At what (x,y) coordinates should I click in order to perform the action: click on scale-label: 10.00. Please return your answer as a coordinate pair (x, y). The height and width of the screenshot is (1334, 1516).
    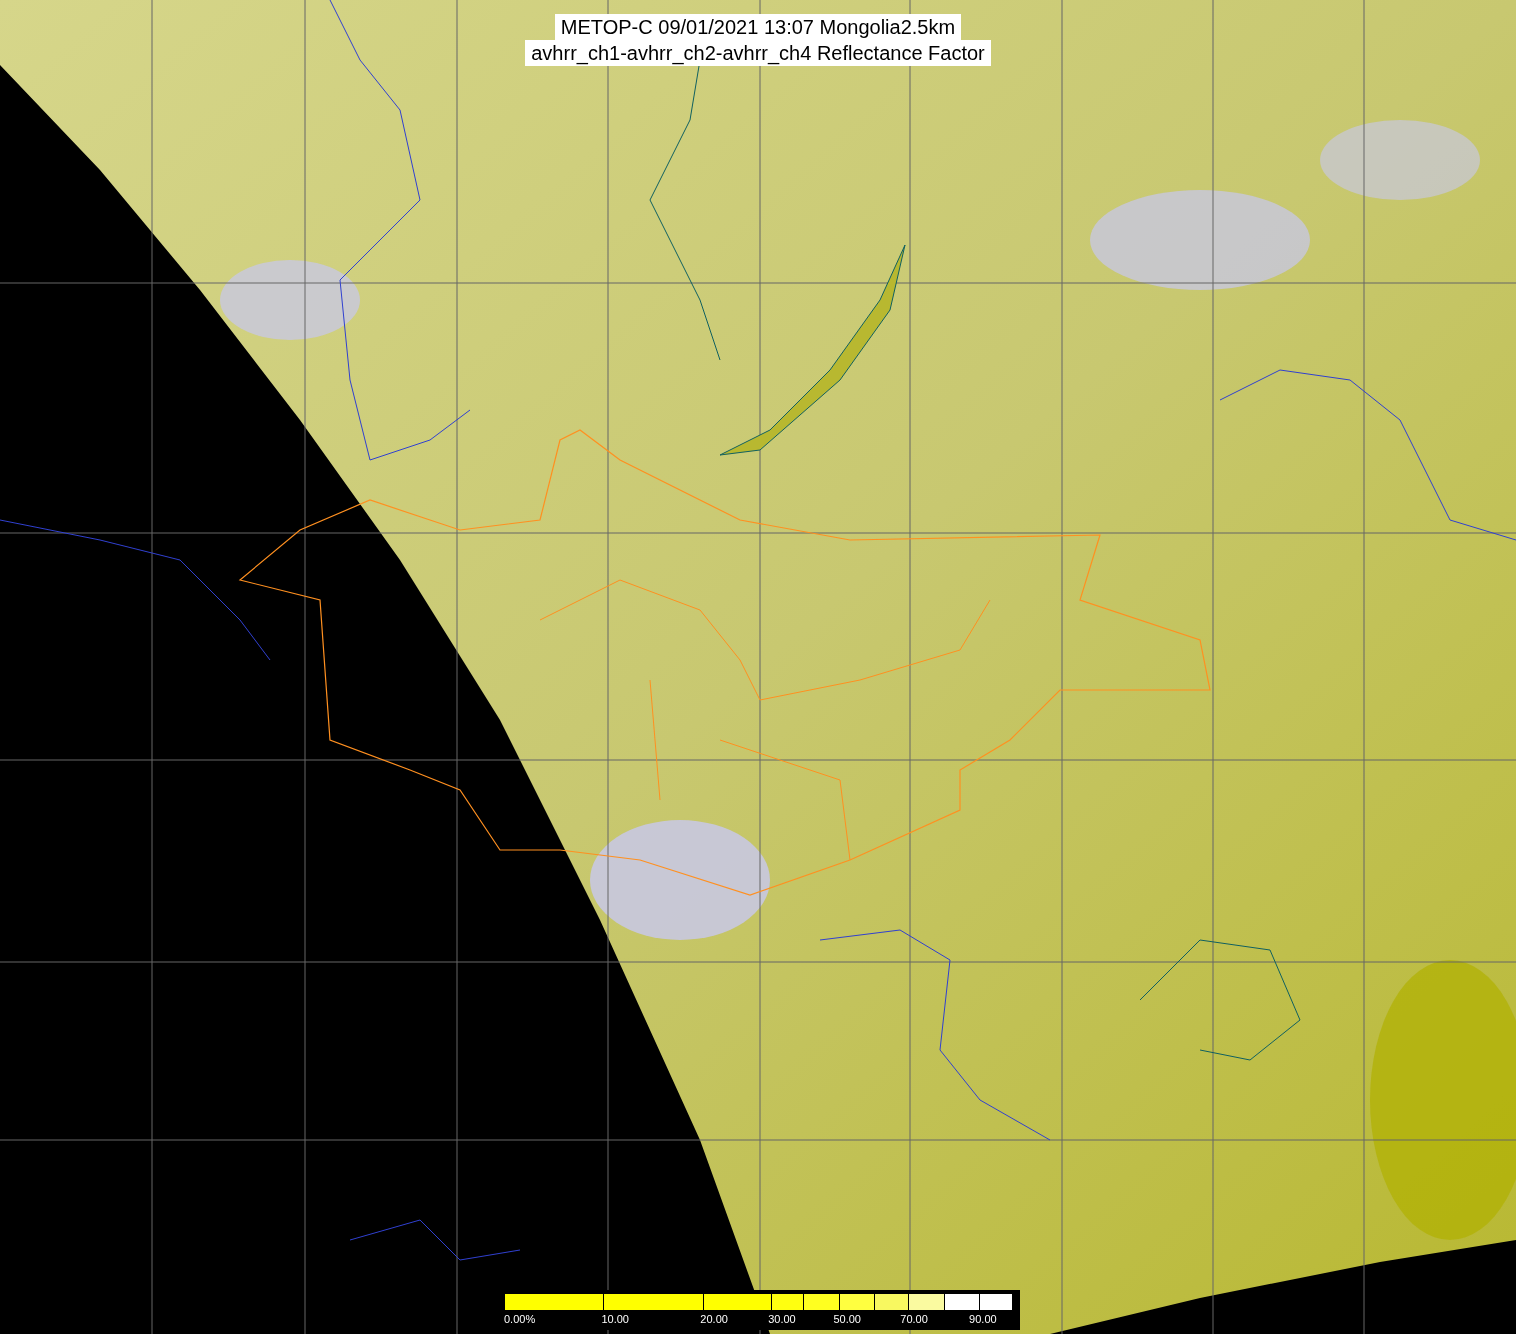
    Looking at the image, I should click on (615, 1319).